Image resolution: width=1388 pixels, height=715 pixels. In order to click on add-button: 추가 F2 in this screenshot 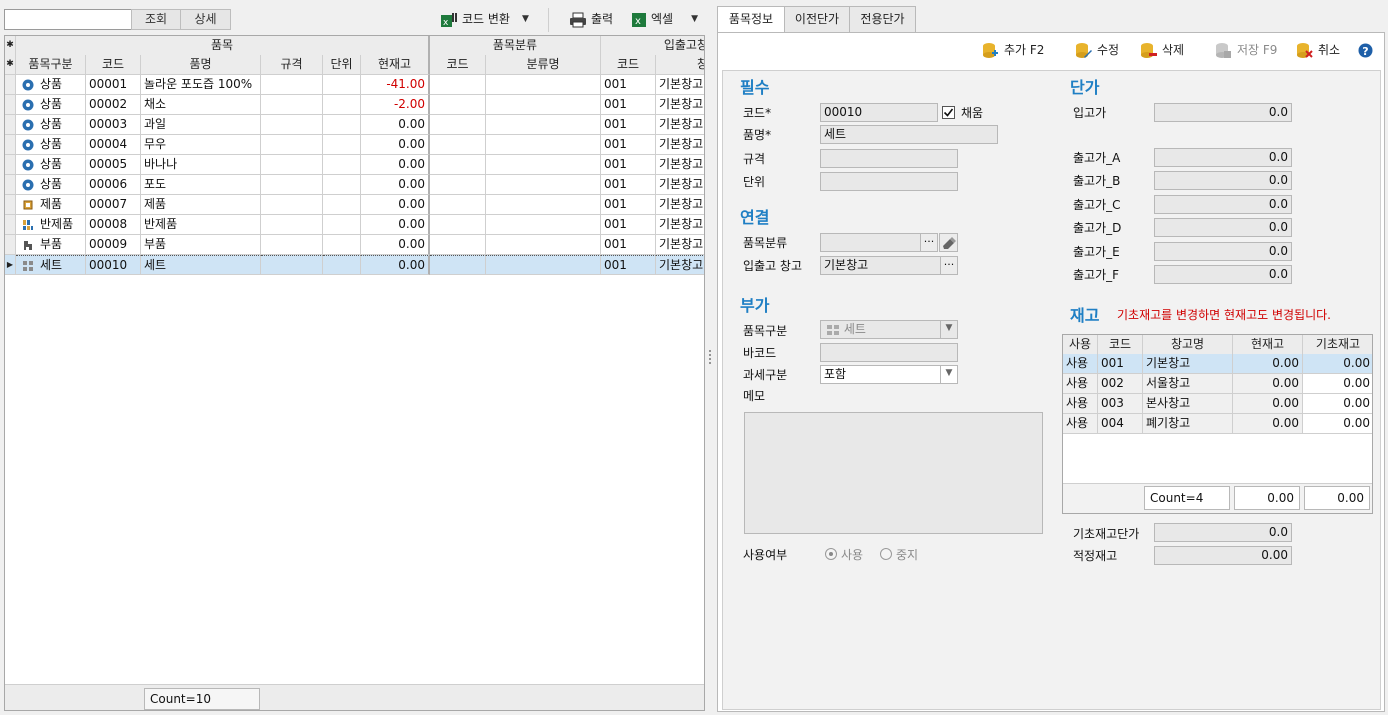, I will do `click(1013, 50)`.